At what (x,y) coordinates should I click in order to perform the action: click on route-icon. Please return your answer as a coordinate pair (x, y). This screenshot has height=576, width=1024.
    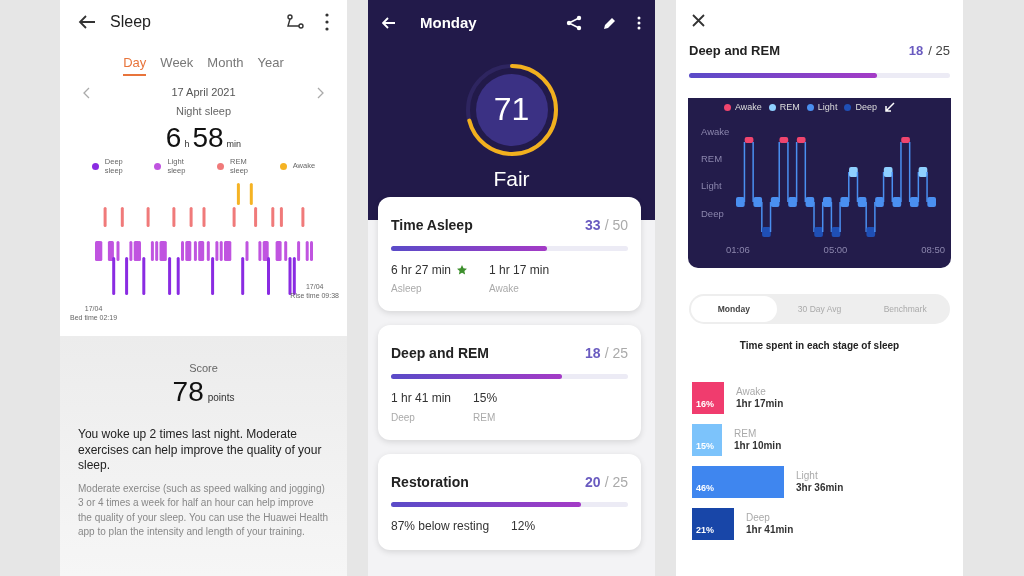
    Looking at the image, I should click on (295, 21).